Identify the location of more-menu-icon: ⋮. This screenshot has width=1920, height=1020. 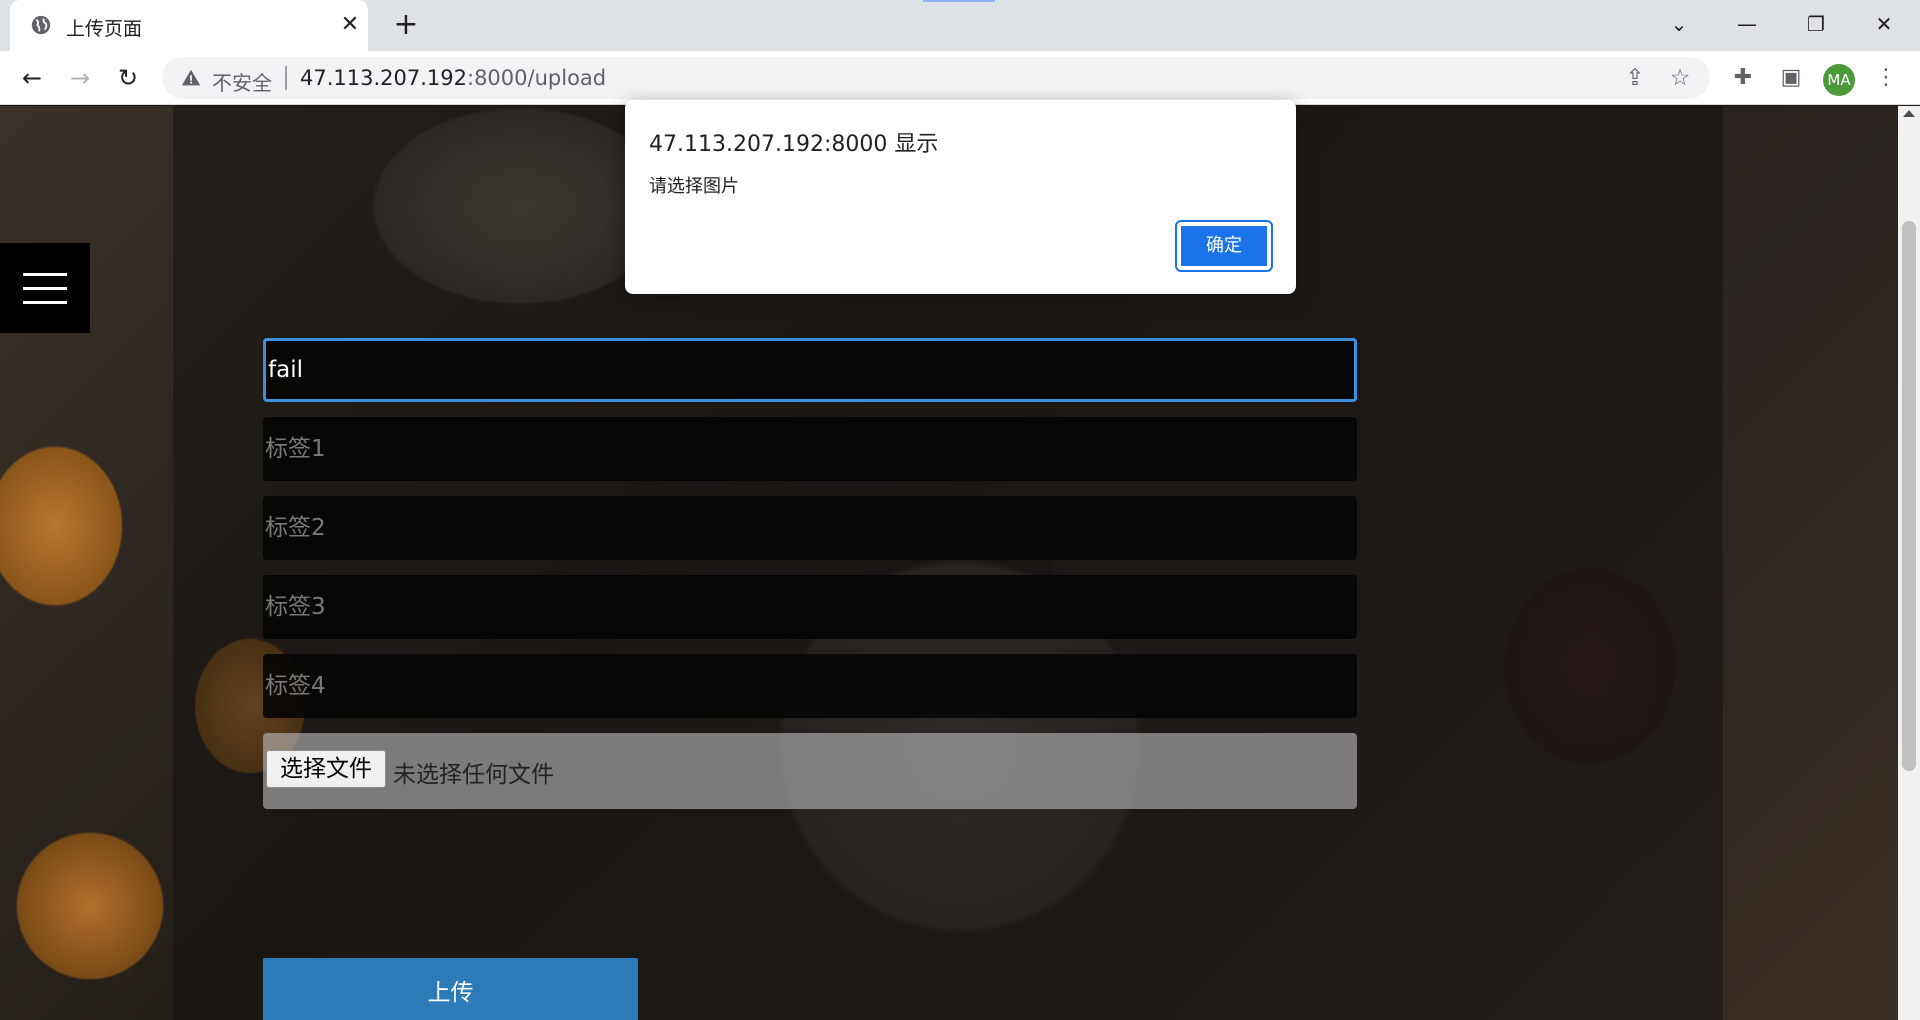
(1886, 78).